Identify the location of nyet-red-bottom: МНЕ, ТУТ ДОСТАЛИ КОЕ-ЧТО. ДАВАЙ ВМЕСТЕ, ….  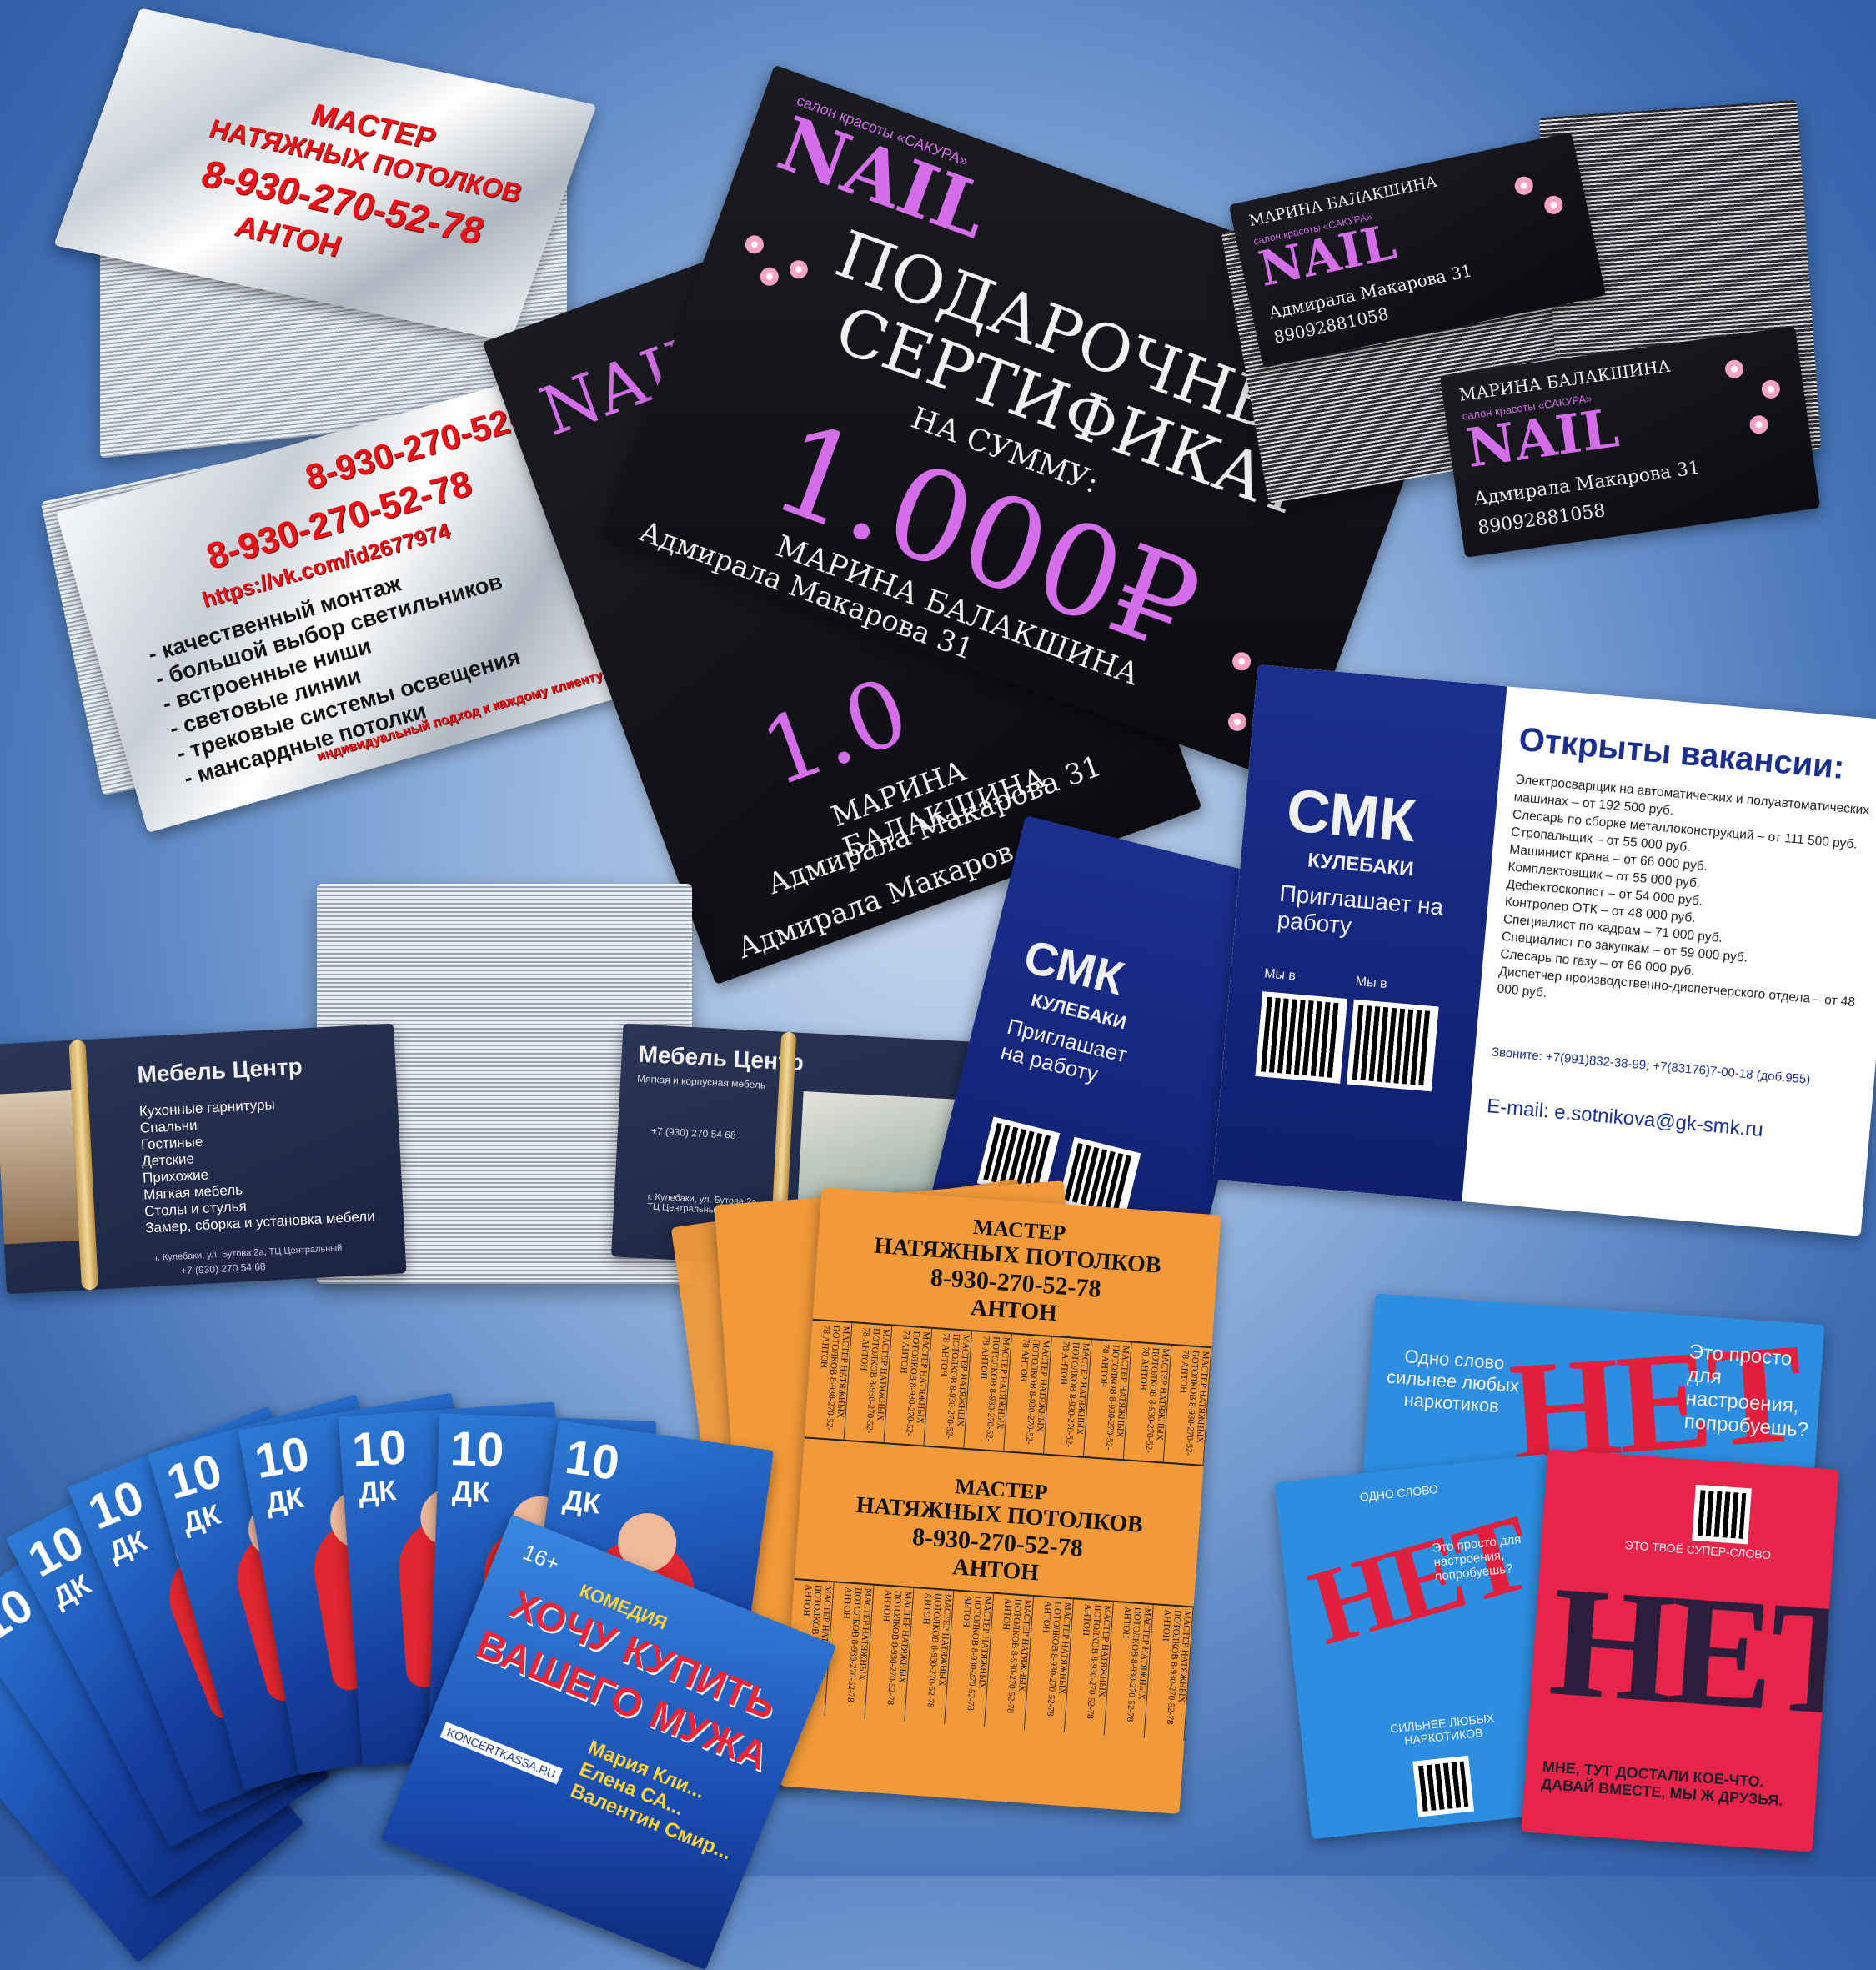
(1662, 1783).